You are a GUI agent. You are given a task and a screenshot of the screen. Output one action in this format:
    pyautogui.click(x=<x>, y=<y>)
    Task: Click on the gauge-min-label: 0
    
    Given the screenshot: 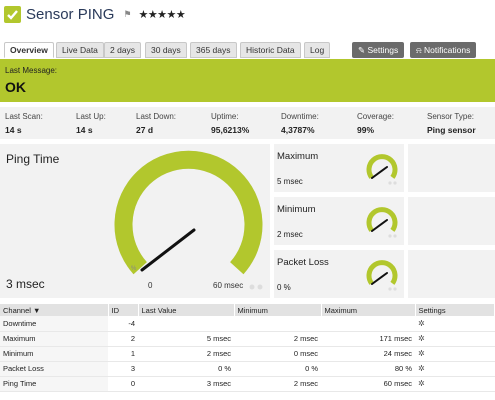 What is the action you would take?
    pyautogui.click(x=150, y=285)
    